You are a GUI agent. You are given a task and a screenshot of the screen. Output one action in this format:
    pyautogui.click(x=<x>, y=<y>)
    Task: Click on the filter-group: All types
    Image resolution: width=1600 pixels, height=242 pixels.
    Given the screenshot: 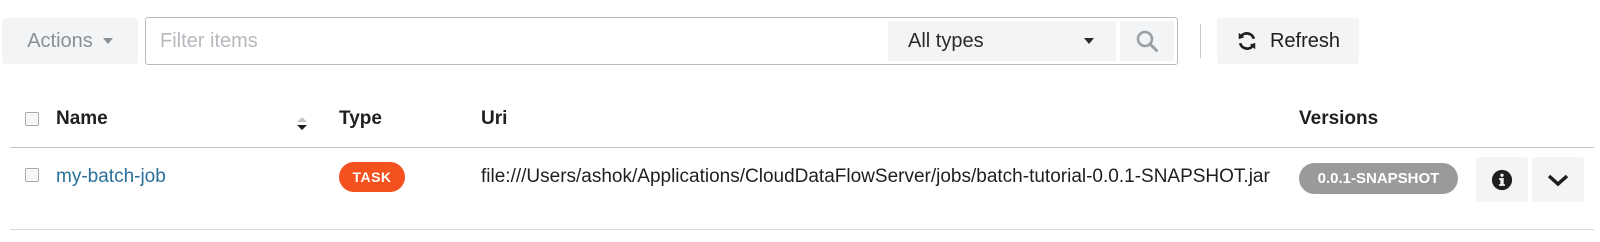 What is the action you would take?
    pyautogui.click(x=661, y=41)
    